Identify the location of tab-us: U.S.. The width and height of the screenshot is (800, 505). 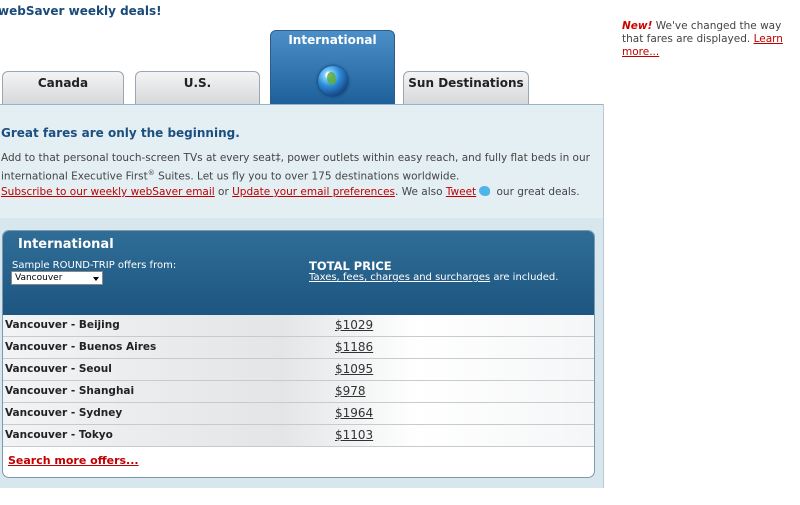
(197, 87).